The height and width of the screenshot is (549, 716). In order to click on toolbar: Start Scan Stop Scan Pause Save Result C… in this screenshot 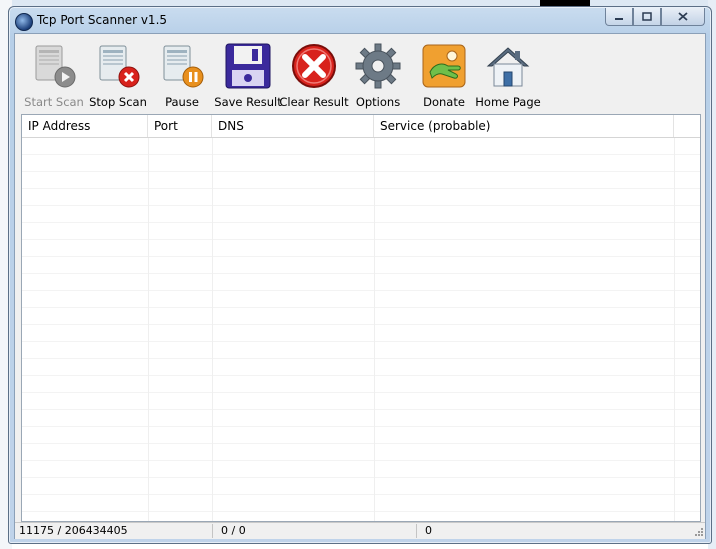, I will do `click(360, 73)`.